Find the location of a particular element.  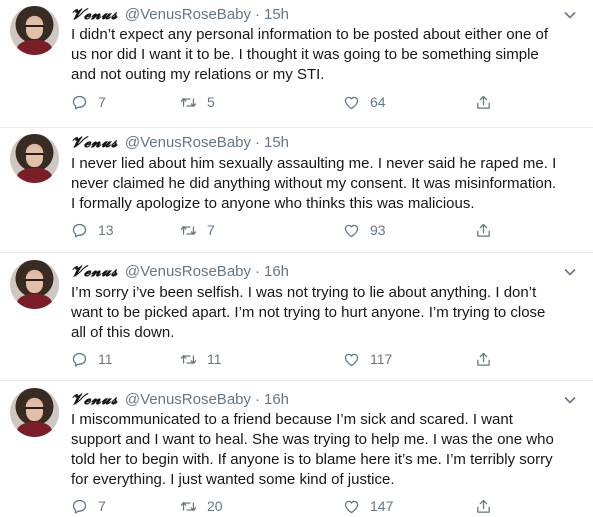

retweet-count: 5 is located at coordinates (211, 102).